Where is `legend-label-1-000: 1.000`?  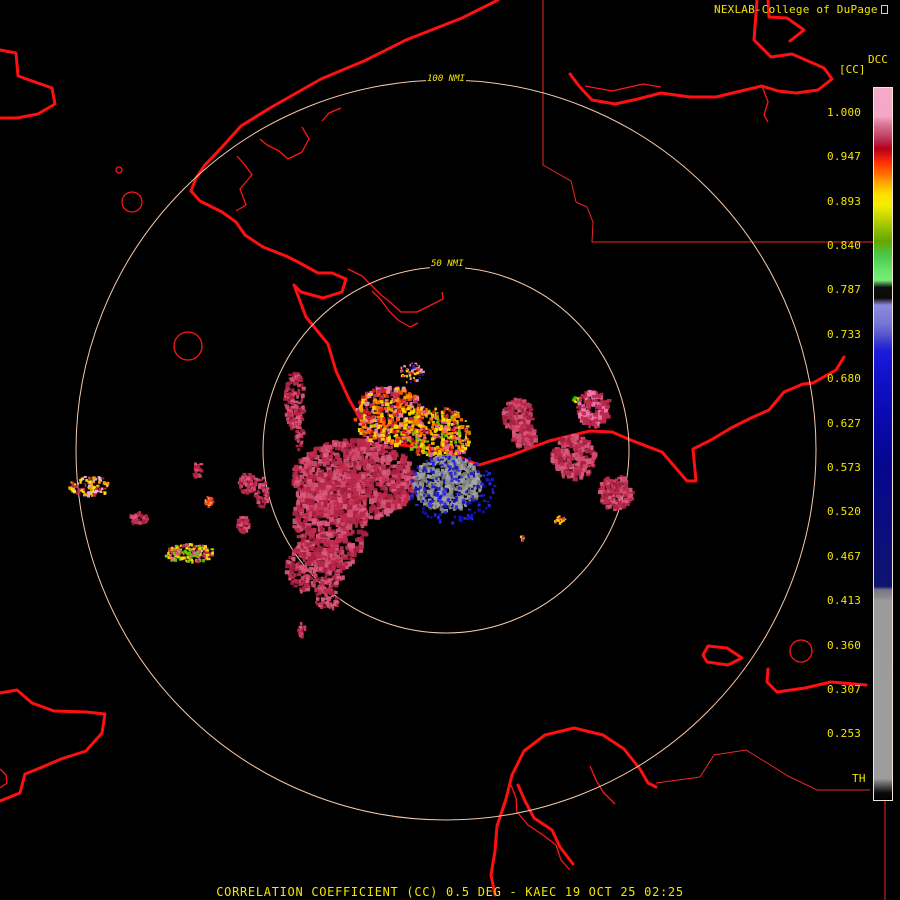 legend-label-1-000: 1.000 is located at coordinates (844, 112).